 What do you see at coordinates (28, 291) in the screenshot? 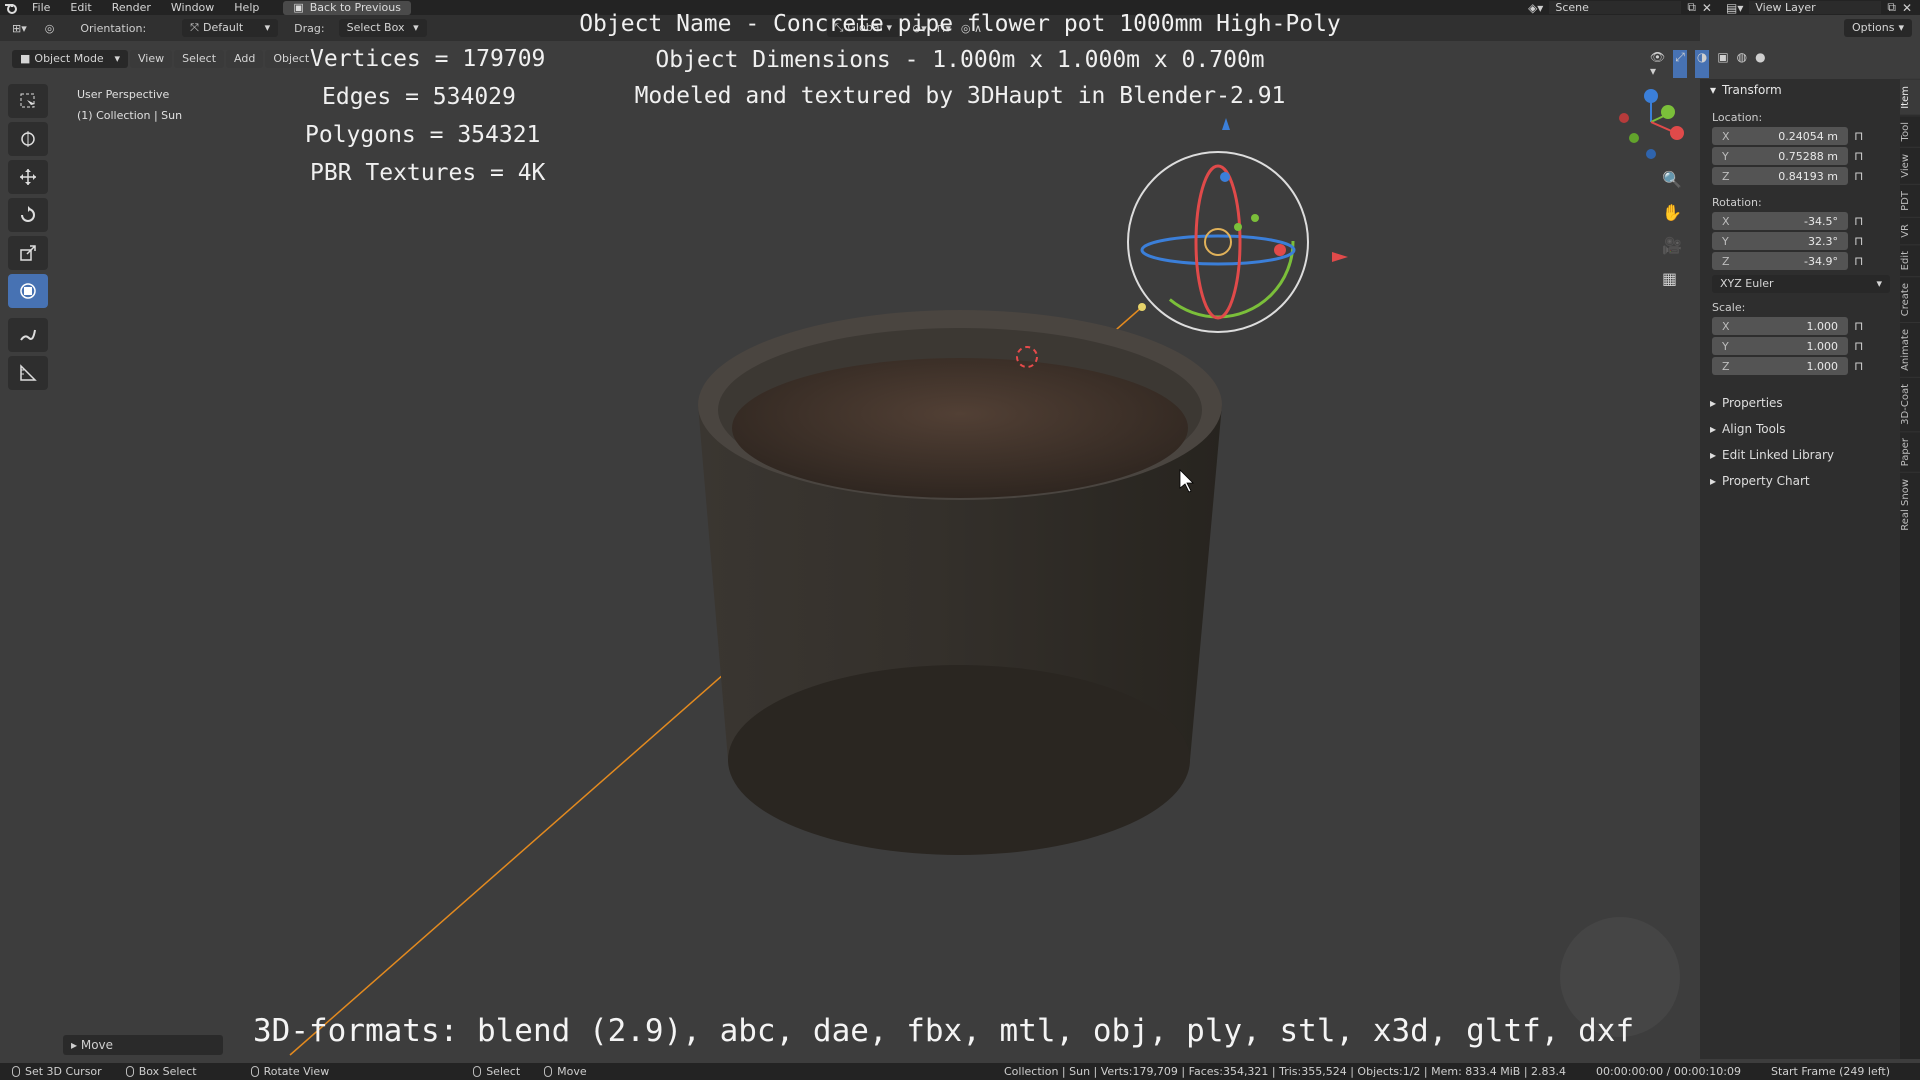
I see `transform-tool` at bounding box center [28, 291].